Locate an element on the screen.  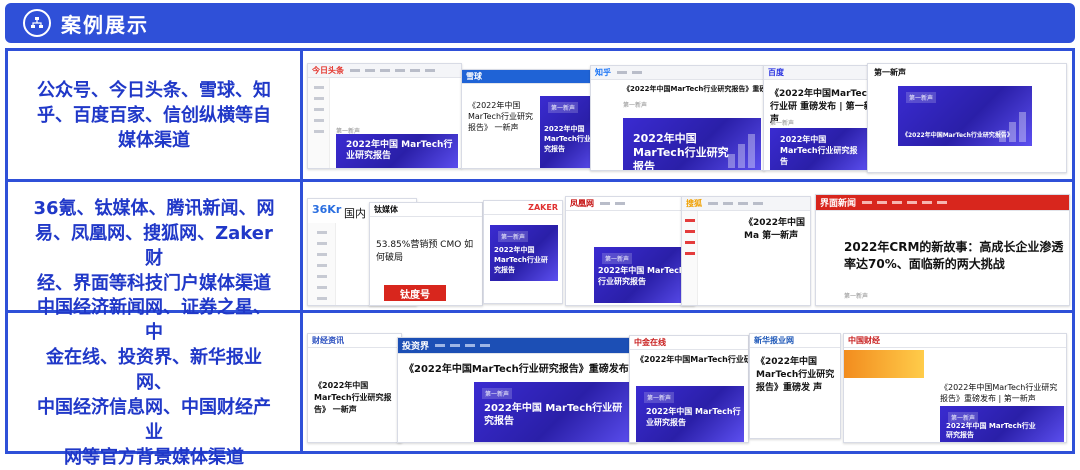
zaker-logo: ZAKER is located at coordinates (543, 207).